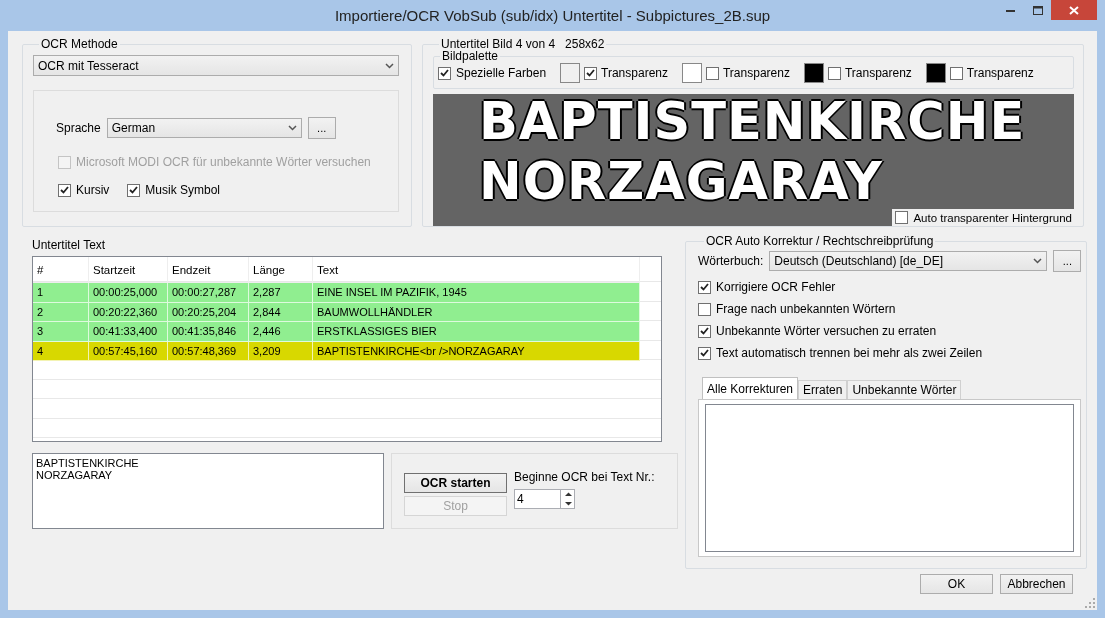 Image resolution: width=1105 pixels, height=618 pixels. Describe the element at coordinates (476, 351) in the screenshot. I see `table-cell: BAPTISTENKIRCHE<br />NORZAGARAY` at that location.